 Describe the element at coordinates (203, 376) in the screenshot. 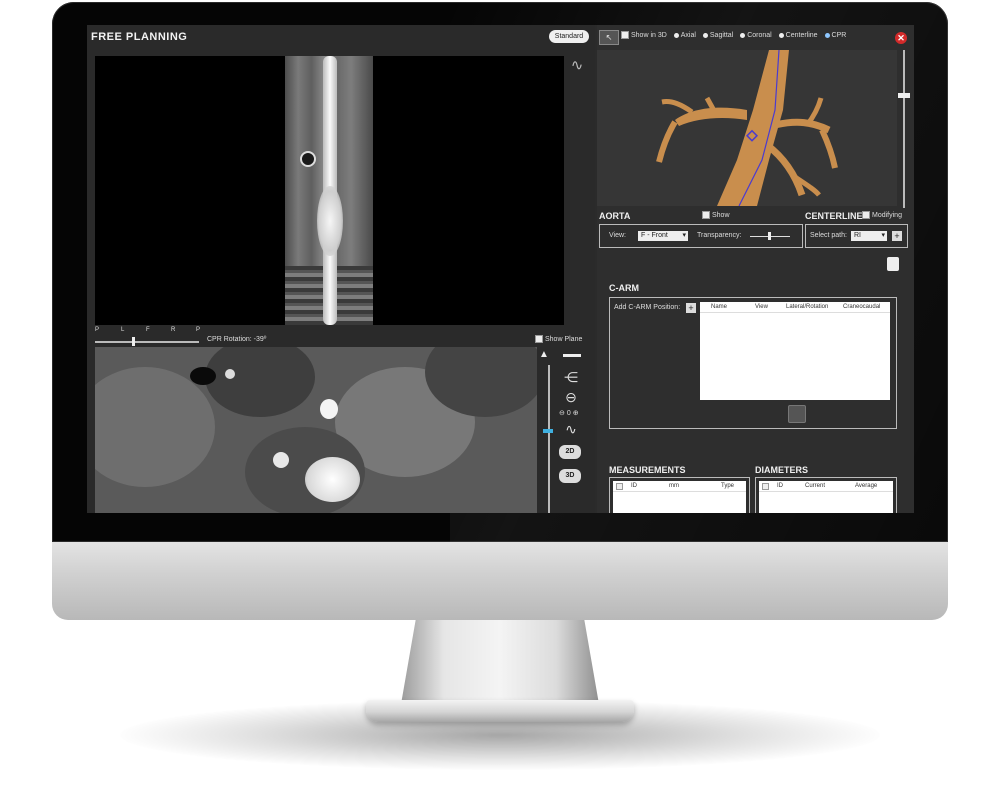

I see `bowel-gas` at that location.